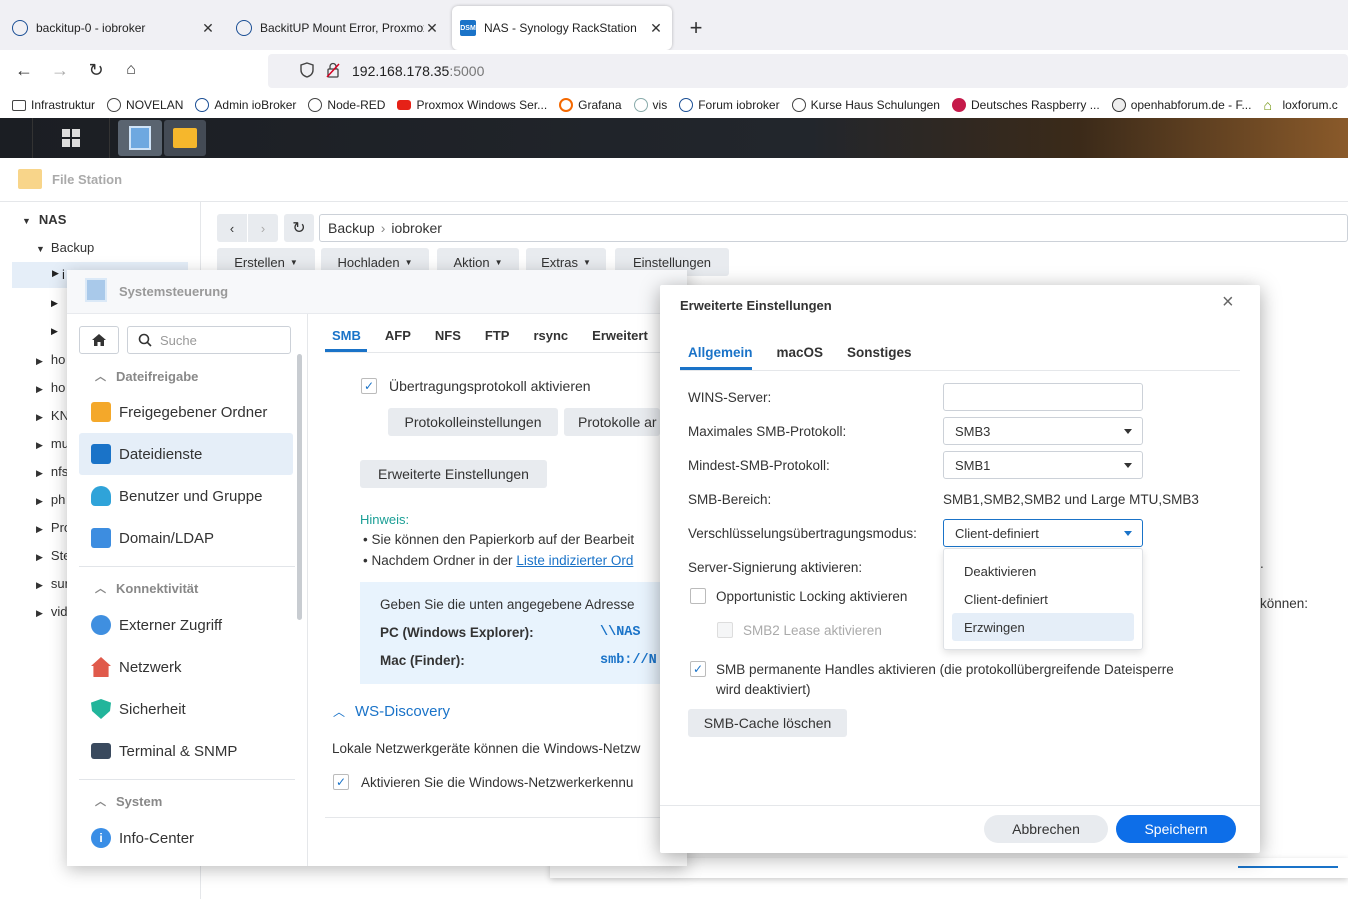  I want to click on sidebar-item-label: Benutzer und Gruppe, so click(191, 496).